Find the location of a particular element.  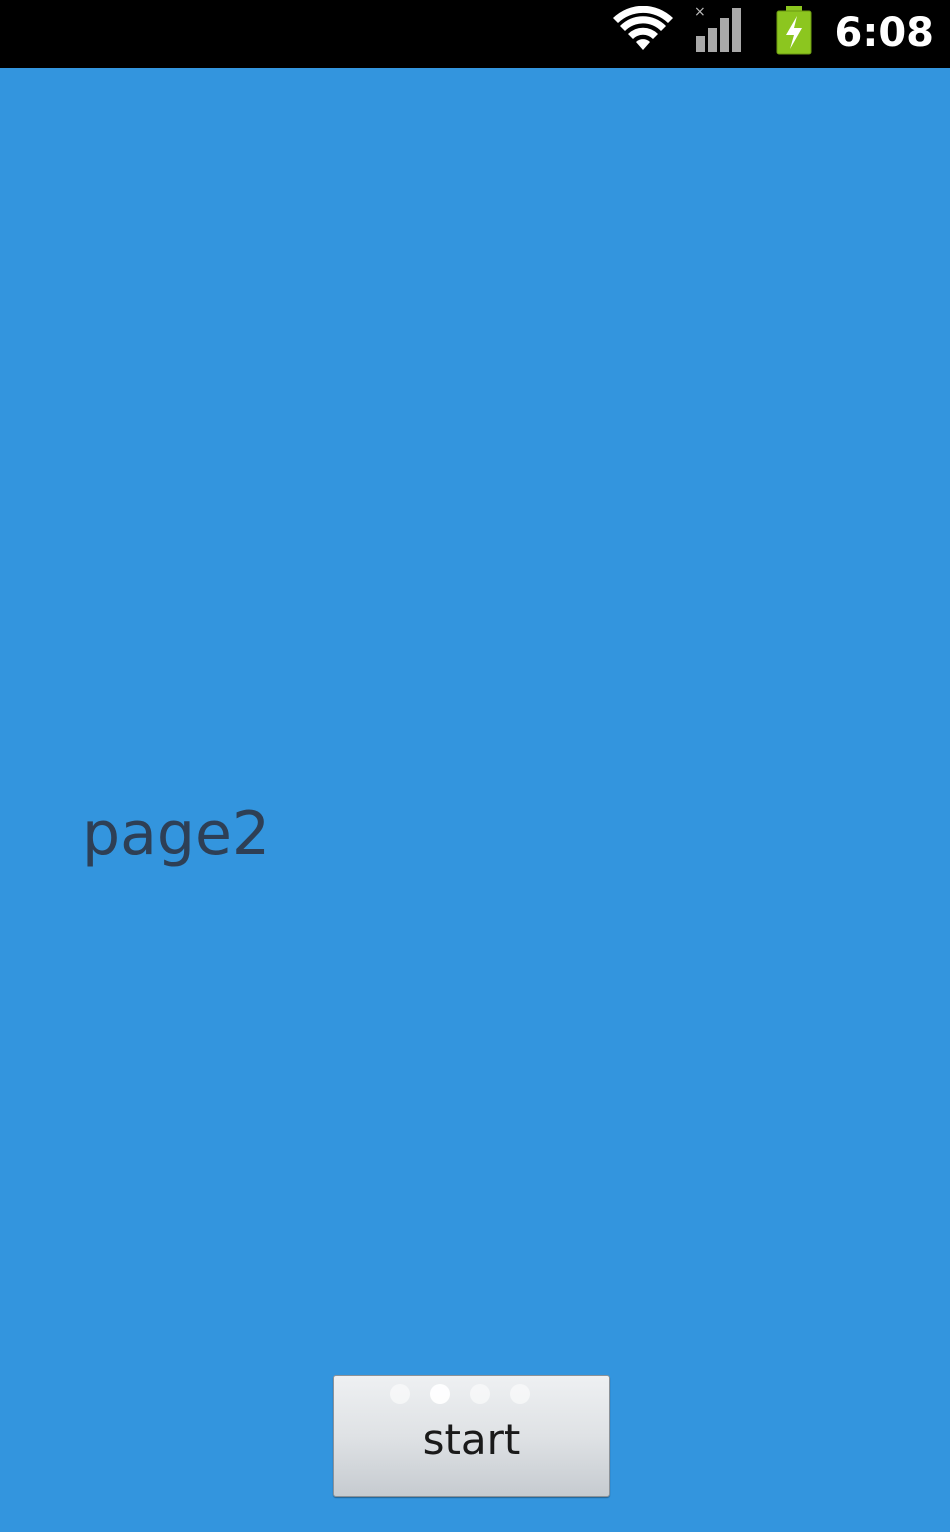

start-button-label: start is located at coordinates (471, 1439).